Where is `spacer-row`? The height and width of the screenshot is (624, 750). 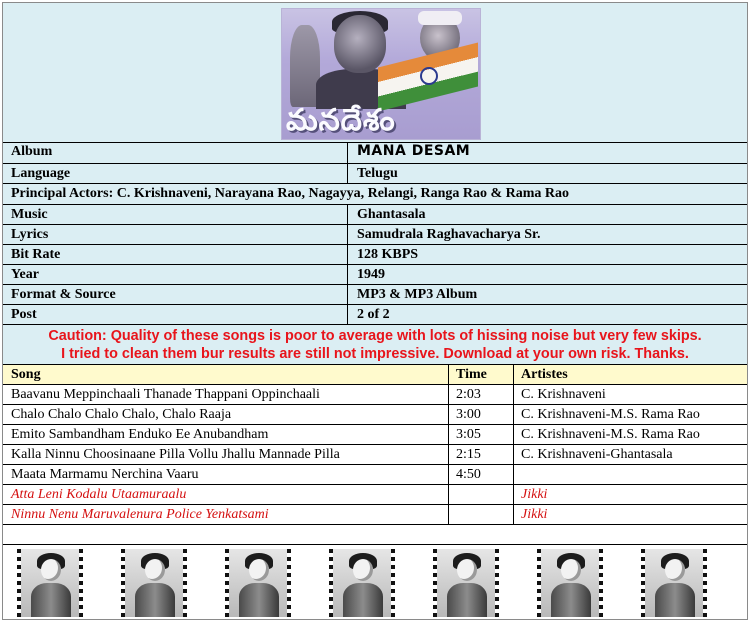 spacer-row is located at coordinates (375, 535).